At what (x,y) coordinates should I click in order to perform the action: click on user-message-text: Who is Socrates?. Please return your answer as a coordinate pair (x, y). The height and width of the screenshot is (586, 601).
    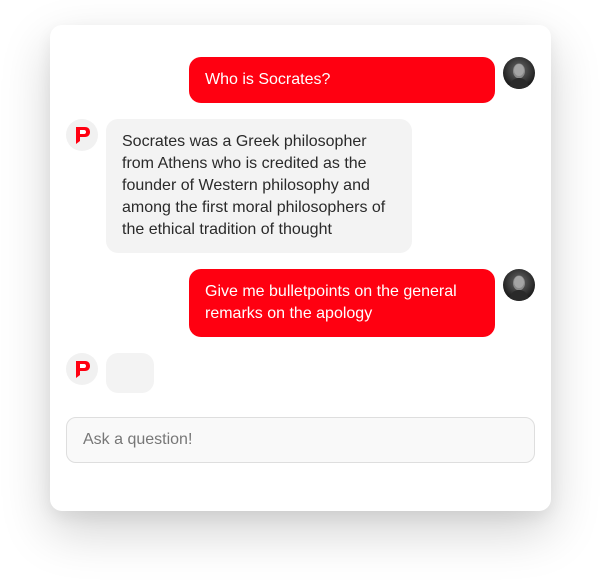
    Looking at the image, I should click on (268, 79).